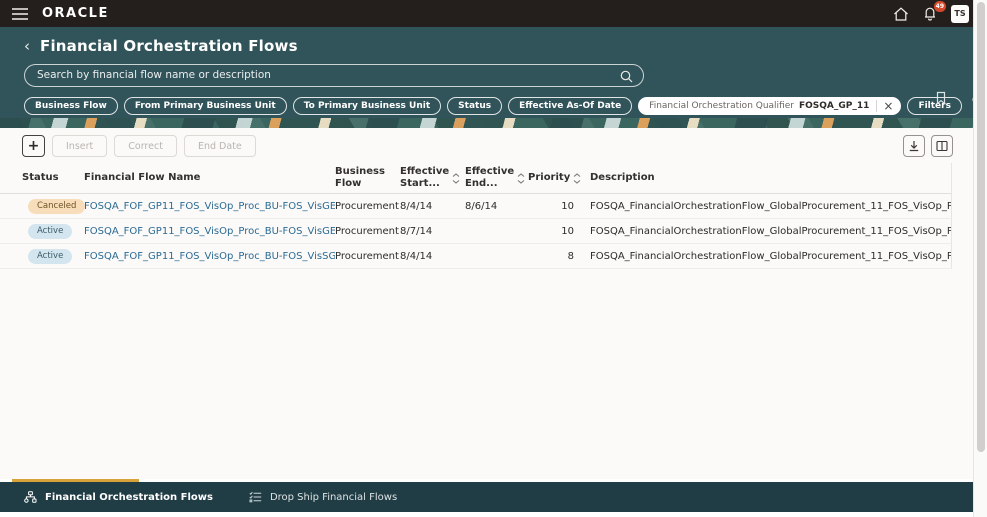 Image resolution: width=987 pixels, height=517 pixels. Describe the element at coordinates (33, 146) in the screenshot. I see `add-button: +` at that location.